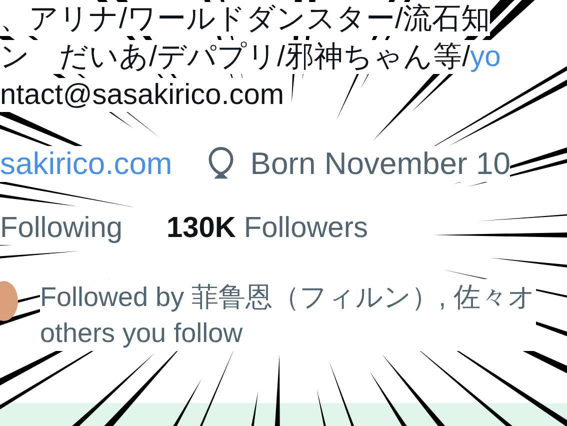 The image size is (567, 426). I want to click on followed-by-text: Followed by 菲鲁恩（フィルン）, 佐々オ, so click(288, 297).